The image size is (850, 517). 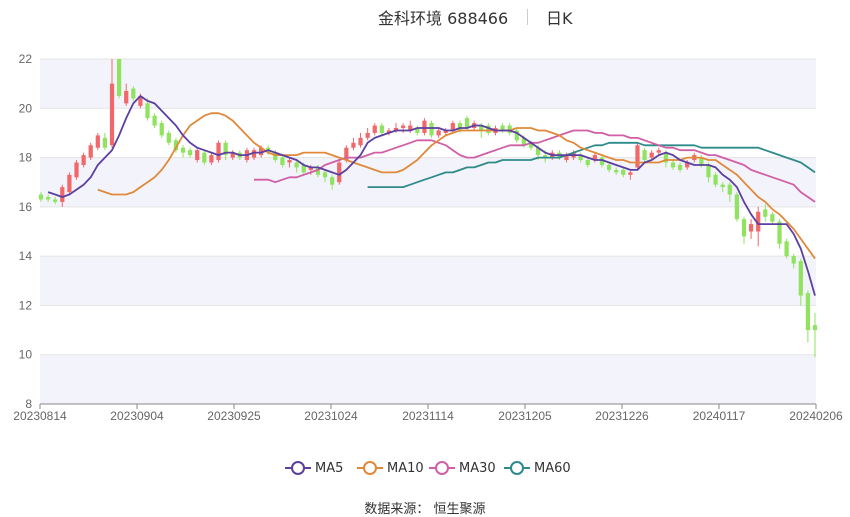 What do you see at coordinates (26, 355) in the screenshot?
I see `y-tick-label: 10` at bounding box center [26, 355].